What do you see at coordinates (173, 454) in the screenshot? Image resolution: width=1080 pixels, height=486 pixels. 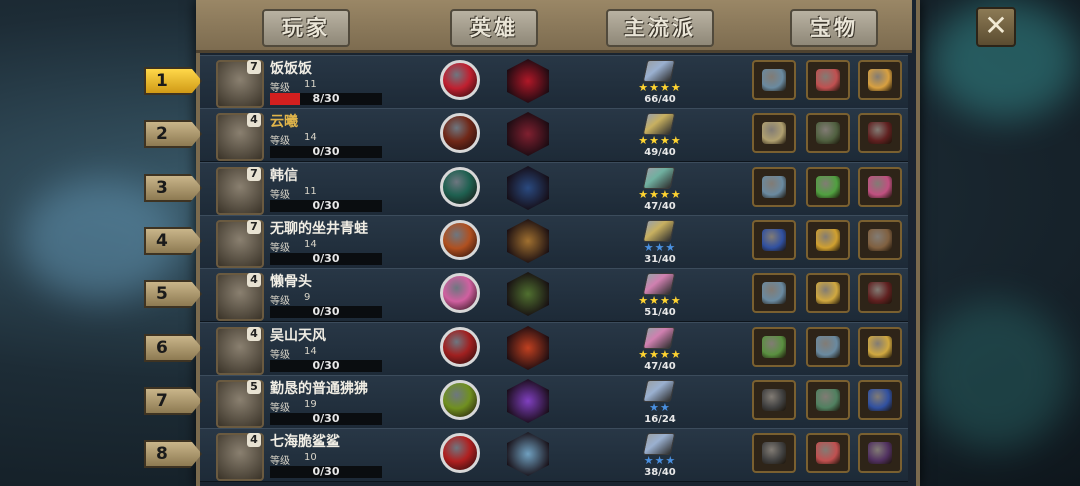 I see `rank-badge: 8` at bounding box center [173, 454].